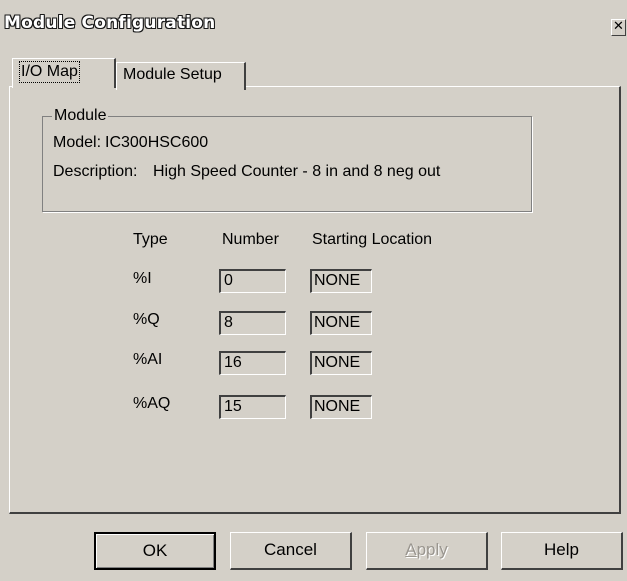 The width and height of the screenshot is (627, 581). Describe the element at coordinates (562, 551) in the screenshot. I see `help-button: Help` at that location.